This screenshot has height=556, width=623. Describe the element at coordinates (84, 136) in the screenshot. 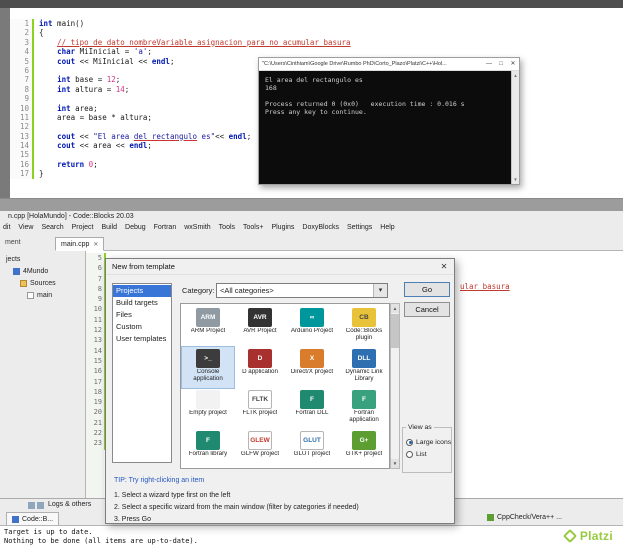

I see `code-token: <<` at that location.